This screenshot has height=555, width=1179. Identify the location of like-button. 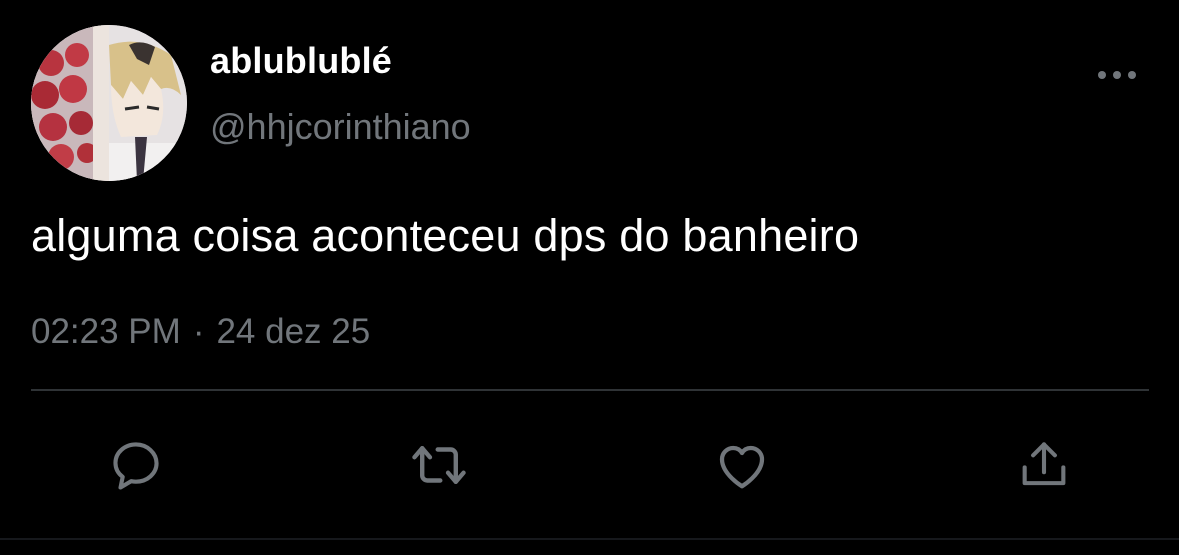
(742, 465).